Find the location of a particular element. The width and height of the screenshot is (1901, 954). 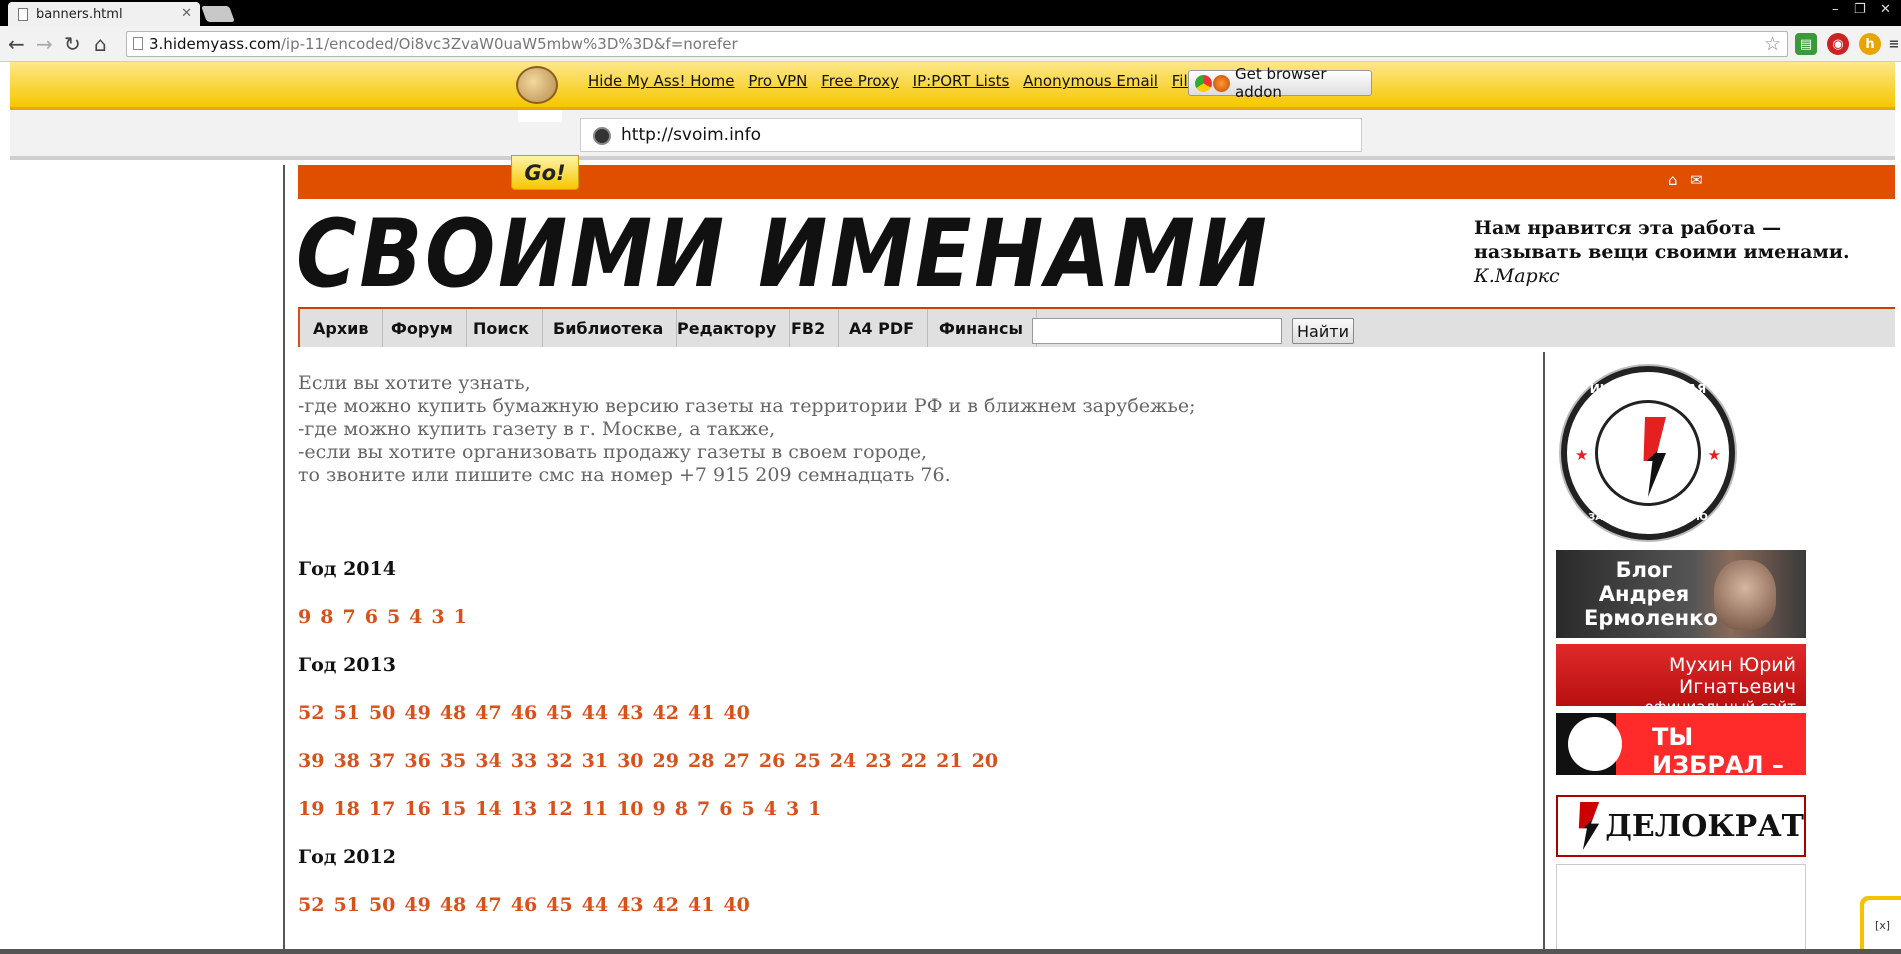

issue-link: 16 is located at coordinates (417, 809).